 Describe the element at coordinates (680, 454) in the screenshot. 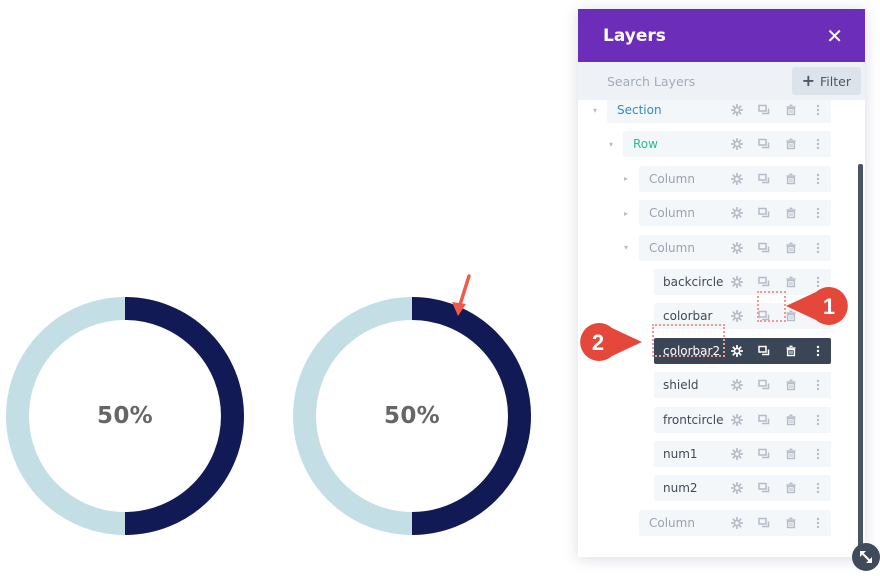

I see `layer-label: num1` at that location.